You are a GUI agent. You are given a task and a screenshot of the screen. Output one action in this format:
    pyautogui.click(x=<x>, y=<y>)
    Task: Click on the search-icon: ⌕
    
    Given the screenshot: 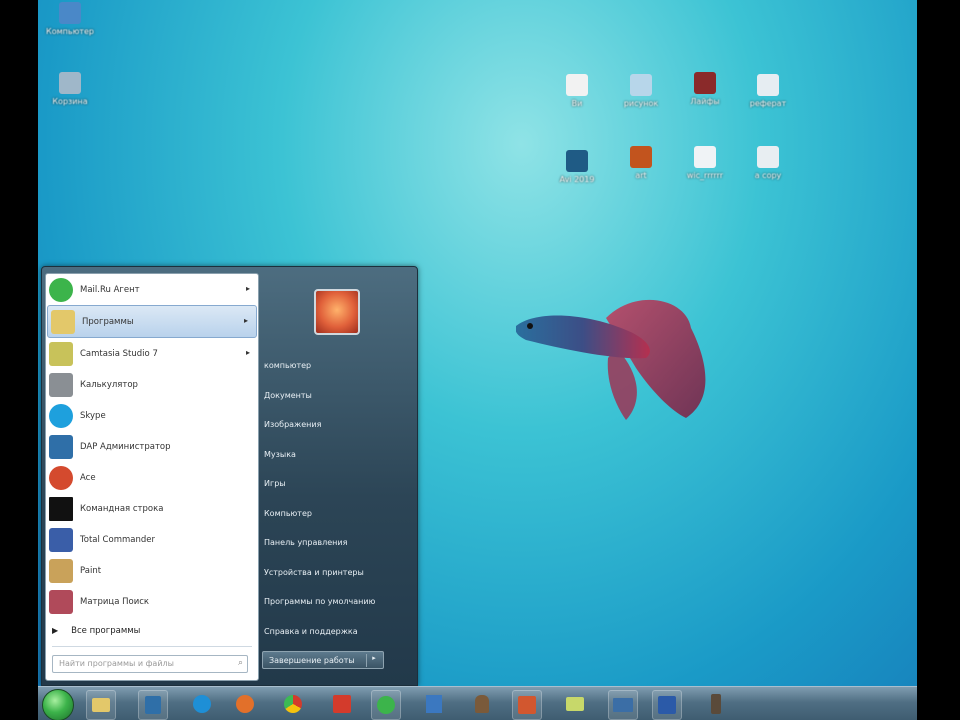 What is the action you would take?
    pyautogui.click(x=240, y=663)
    